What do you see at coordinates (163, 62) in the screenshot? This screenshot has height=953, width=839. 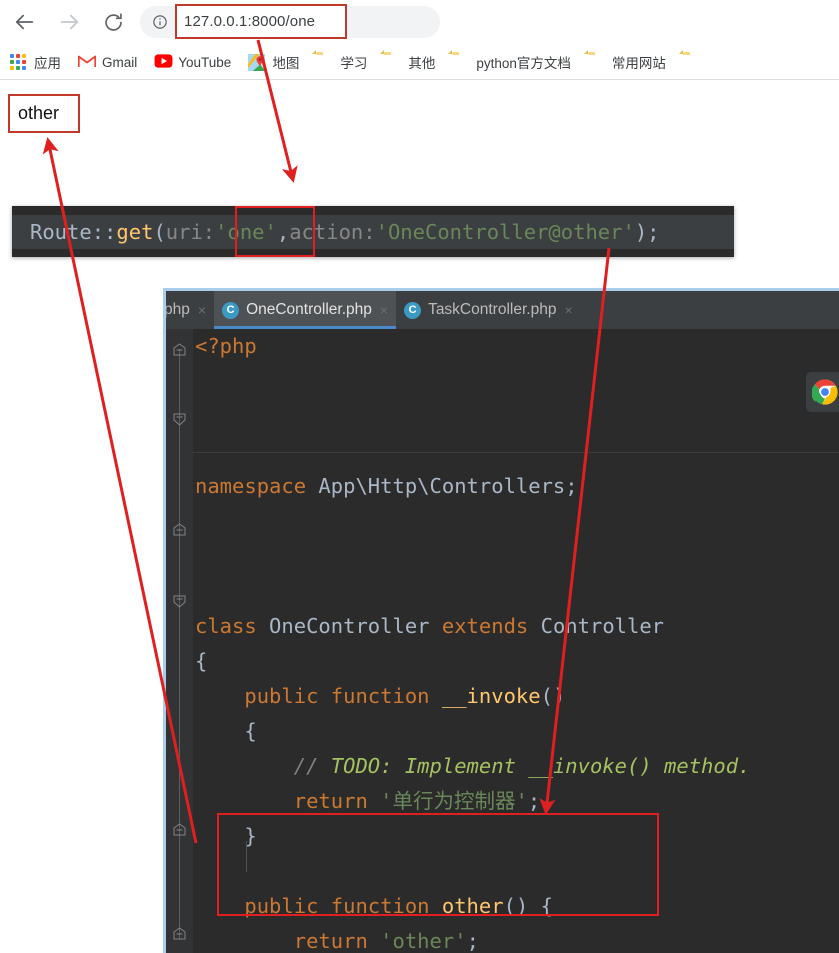 I see `youtube-icon` at bounding box center [163, 62].